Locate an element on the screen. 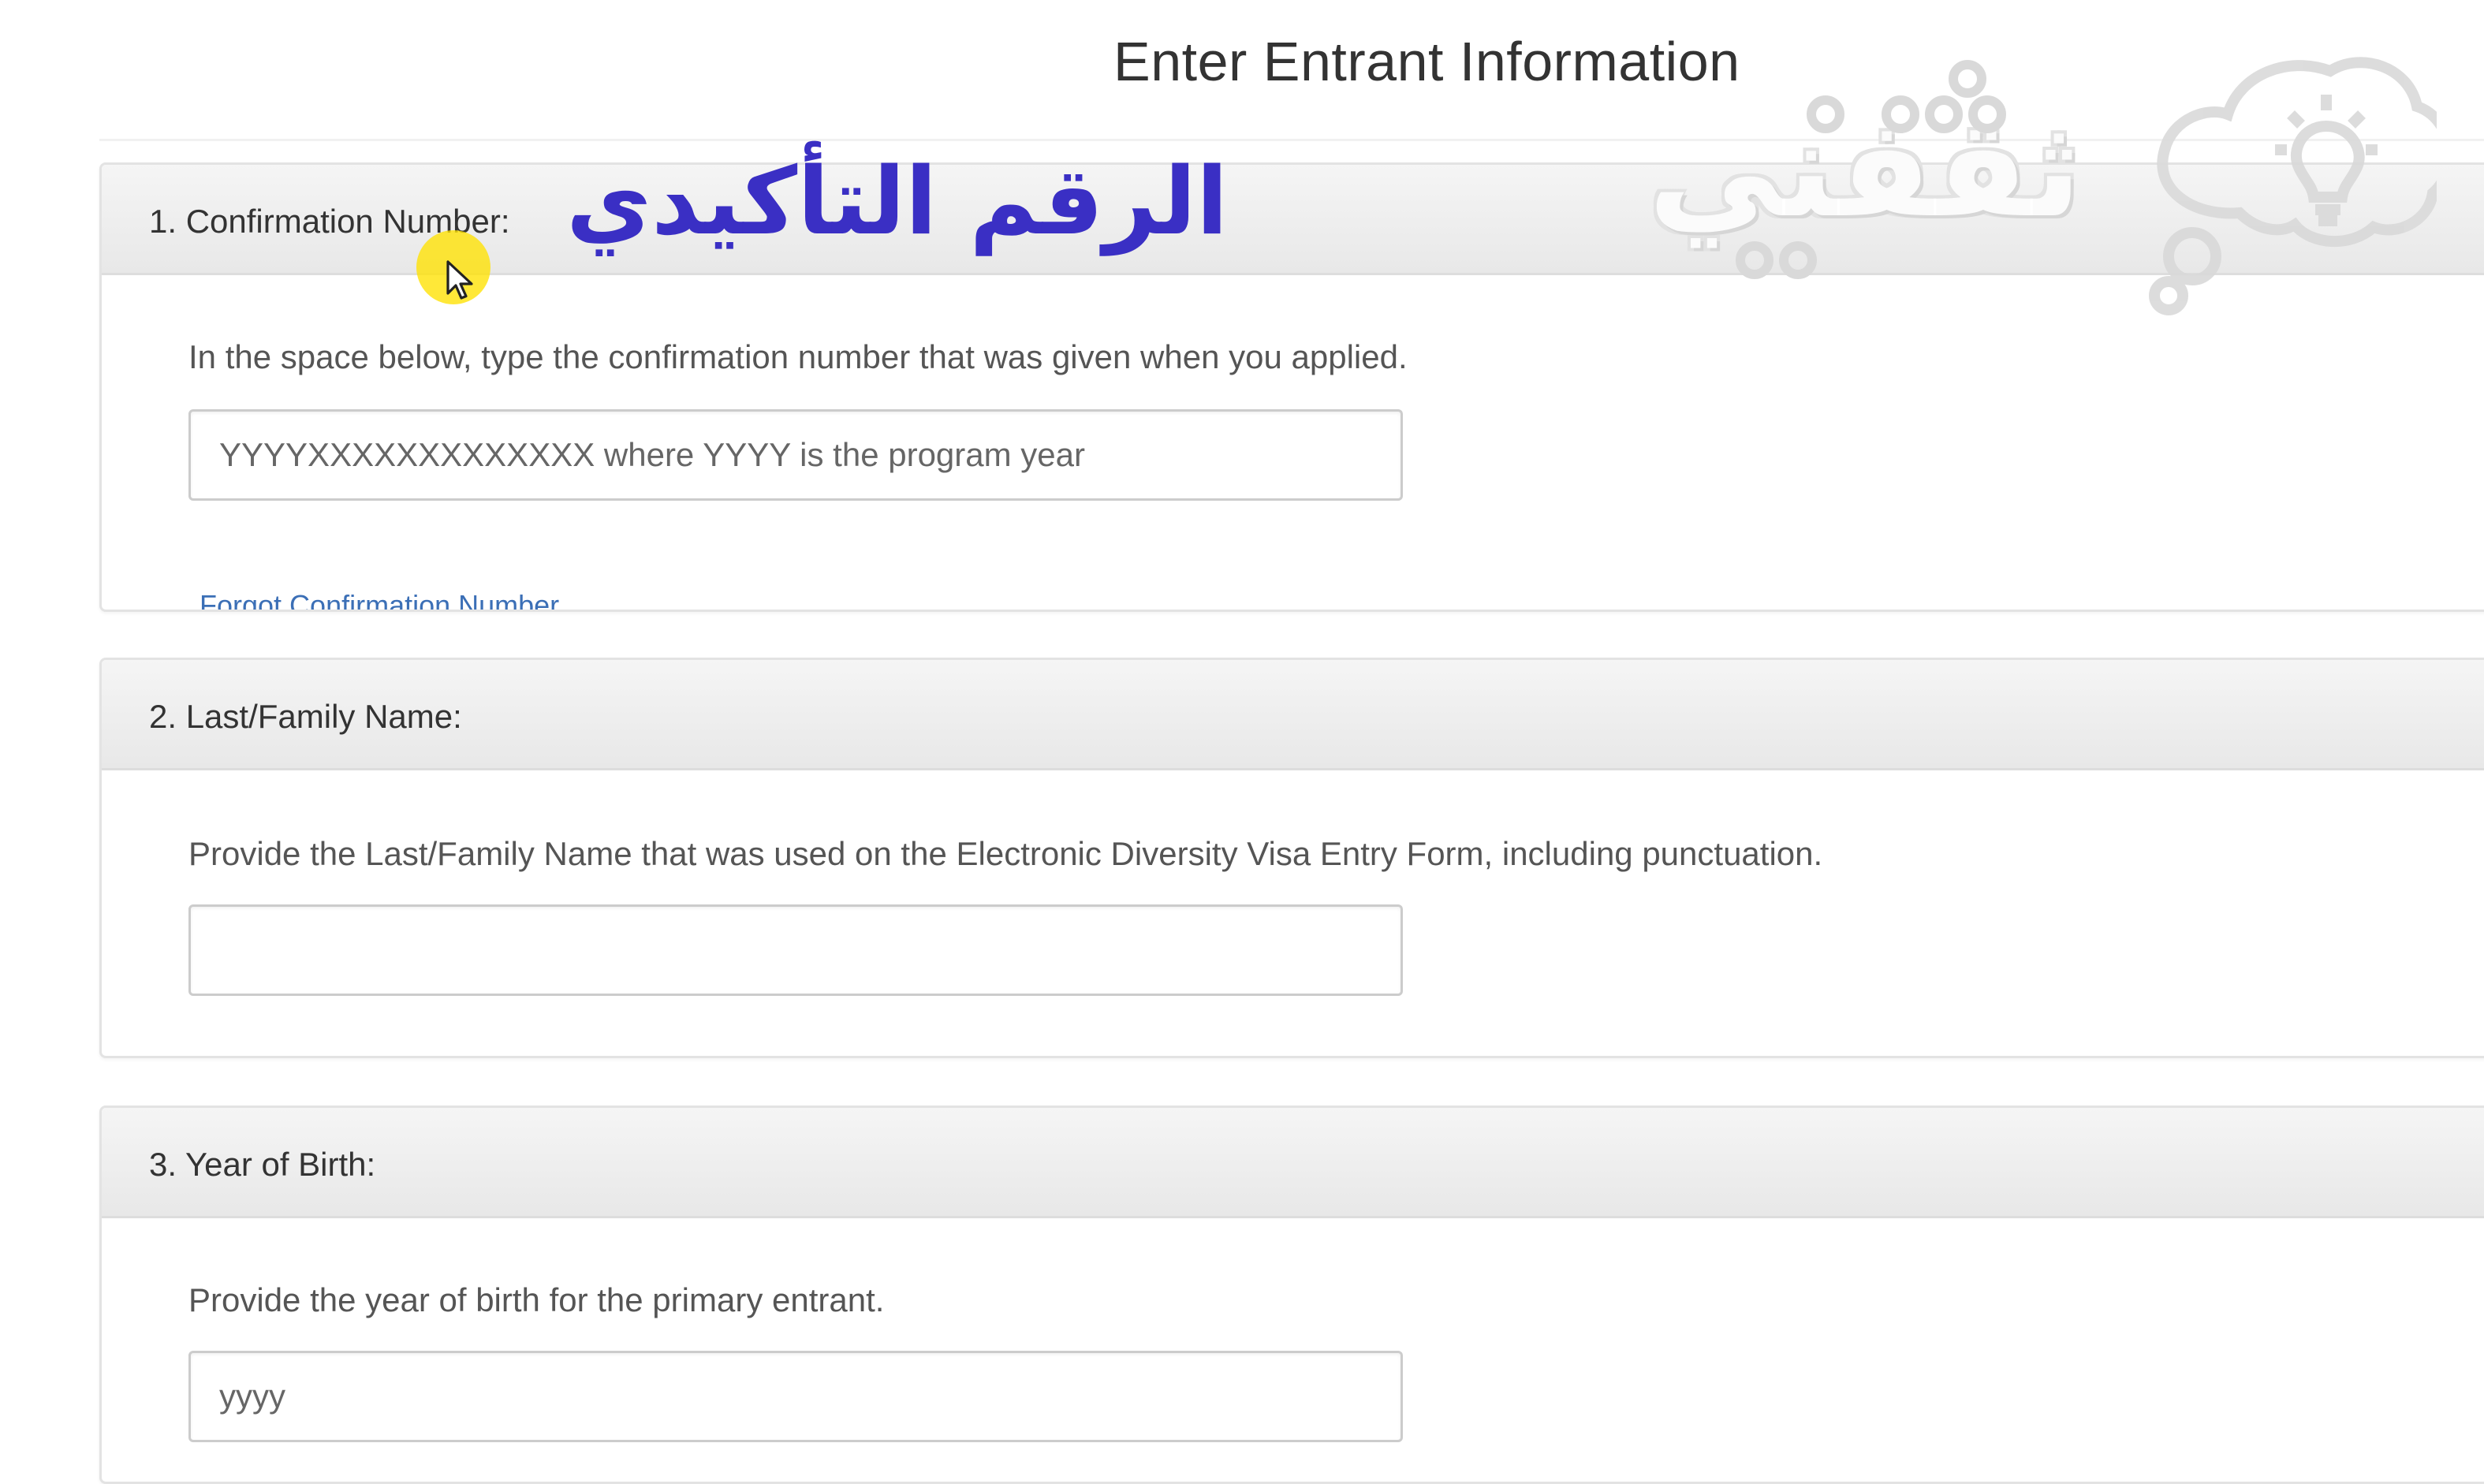 Image resolution: width=2484 pixels, height=1484 pixels. mouse-pointer-icon is located at coordinates (460, 280).